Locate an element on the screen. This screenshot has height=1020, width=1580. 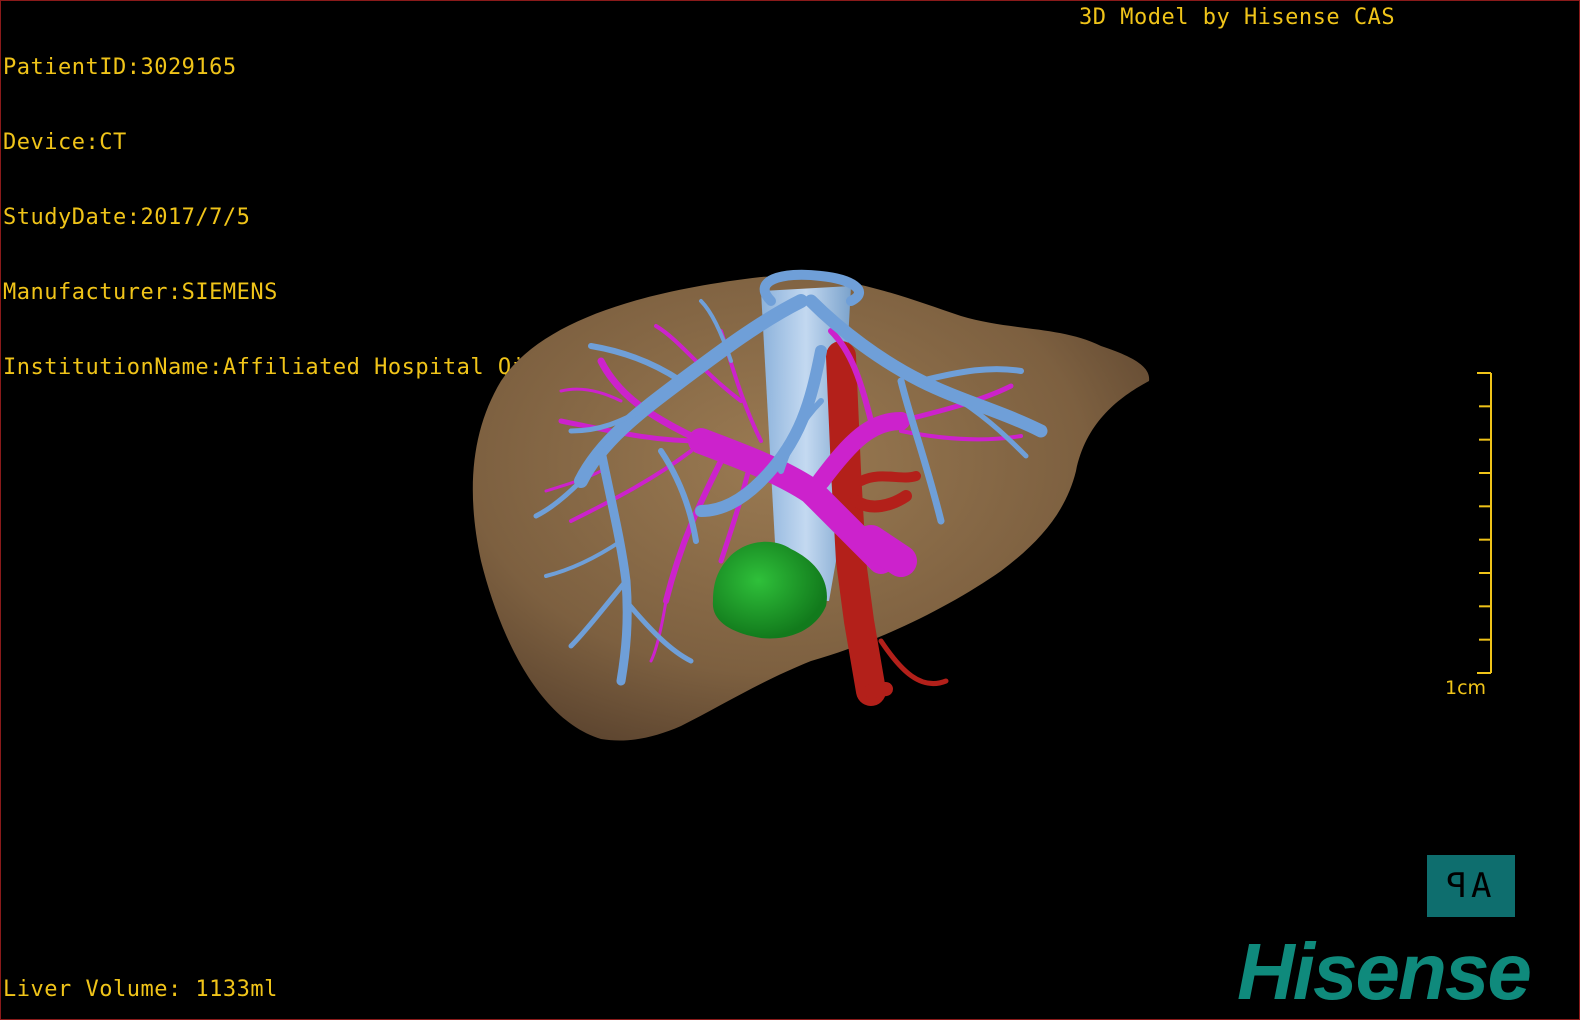
hisense-logo: Hisense is located at coordinates (1384, 971).